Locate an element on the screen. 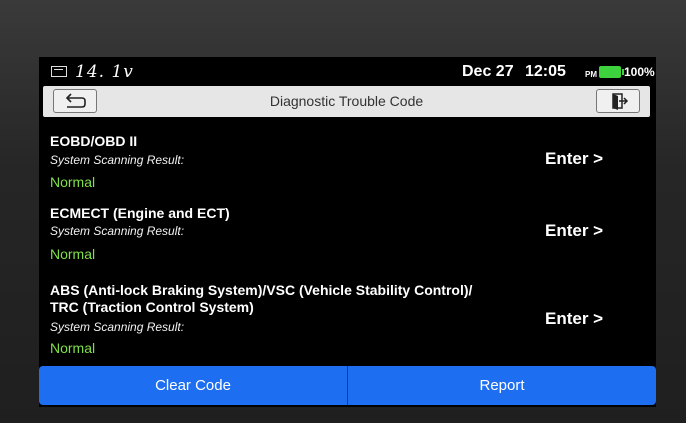 The image size is (686, 423). clear-code-button: Clear Code is located at coordinates (193, 385).